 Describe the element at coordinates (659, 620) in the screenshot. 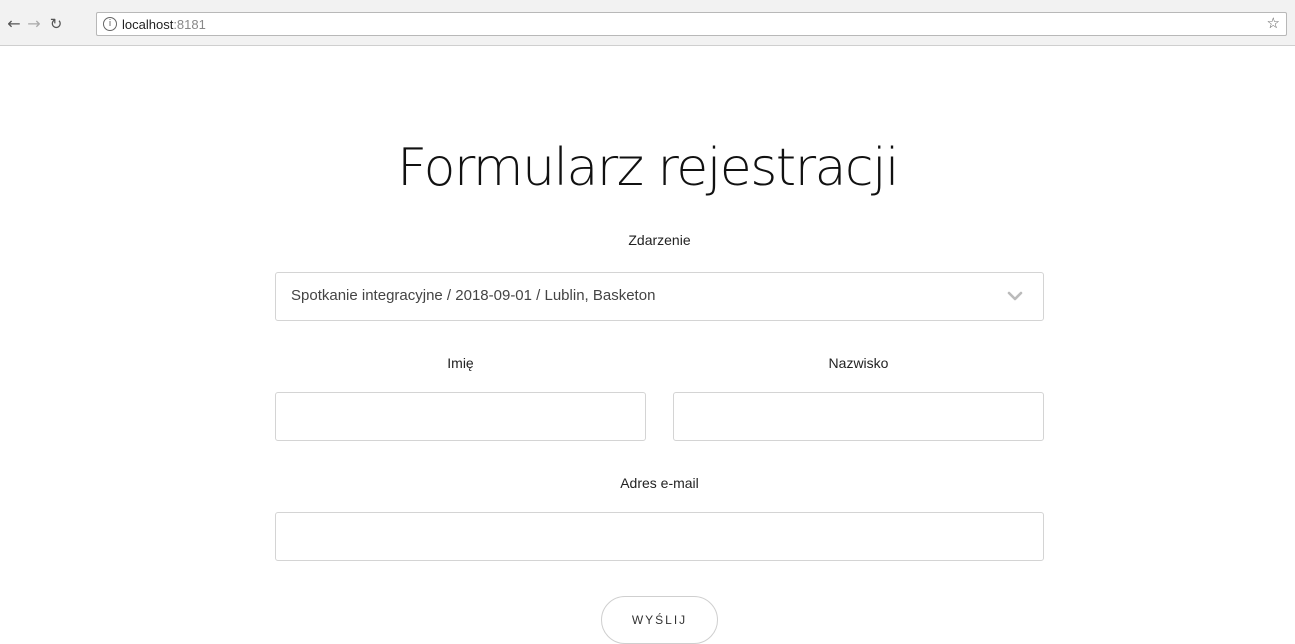

I see `submit-button: WYŚLIJ` at that location.